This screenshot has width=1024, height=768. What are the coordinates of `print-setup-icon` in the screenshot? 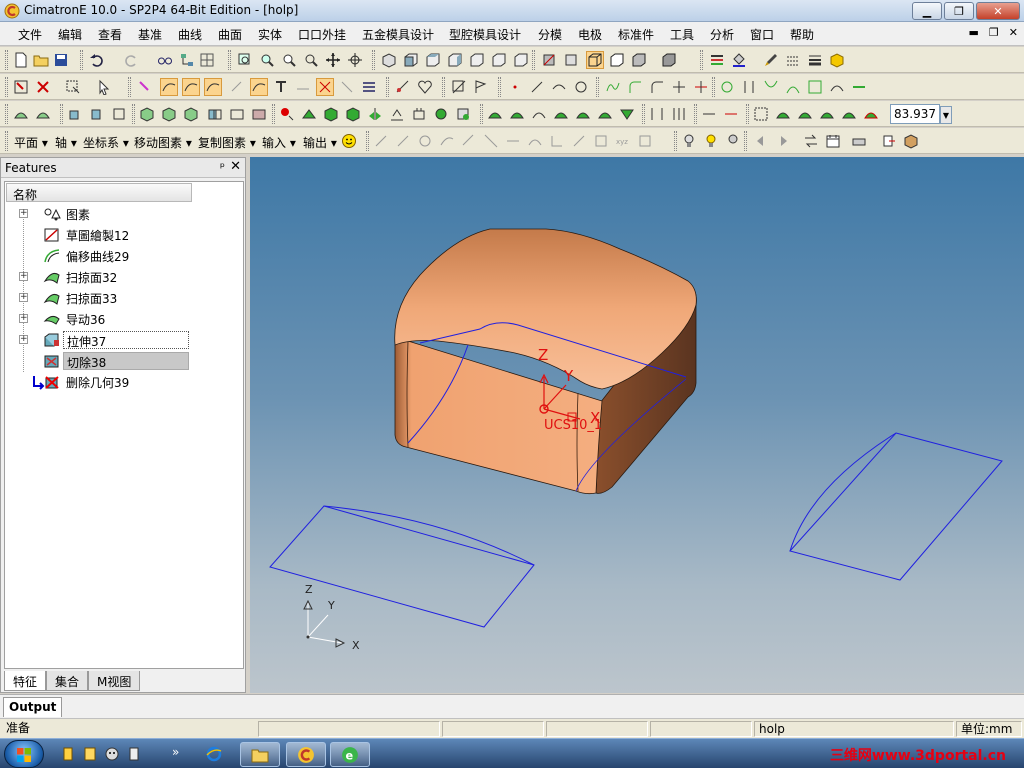 It's located at (859, 141).